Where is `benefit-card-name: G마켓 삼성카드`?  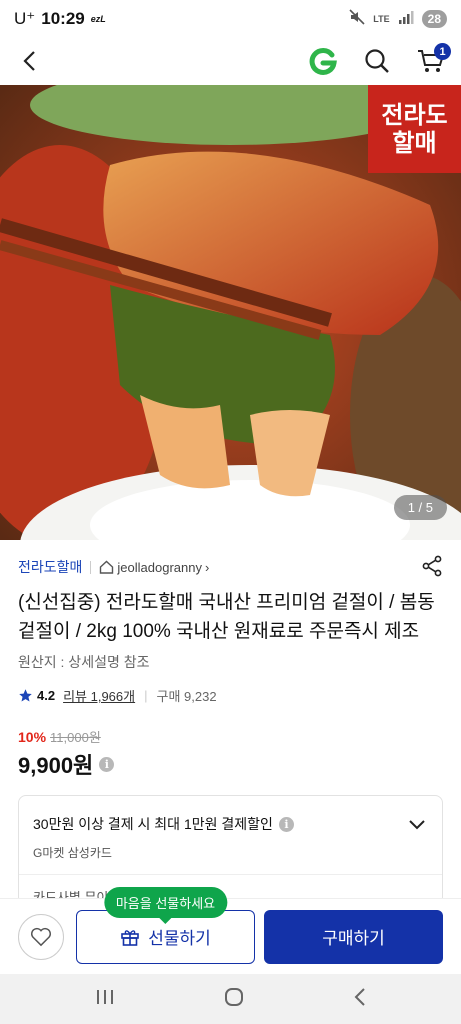 benefit-card-name: G마켓 삼성카드 is located at coordinates (72, 853).